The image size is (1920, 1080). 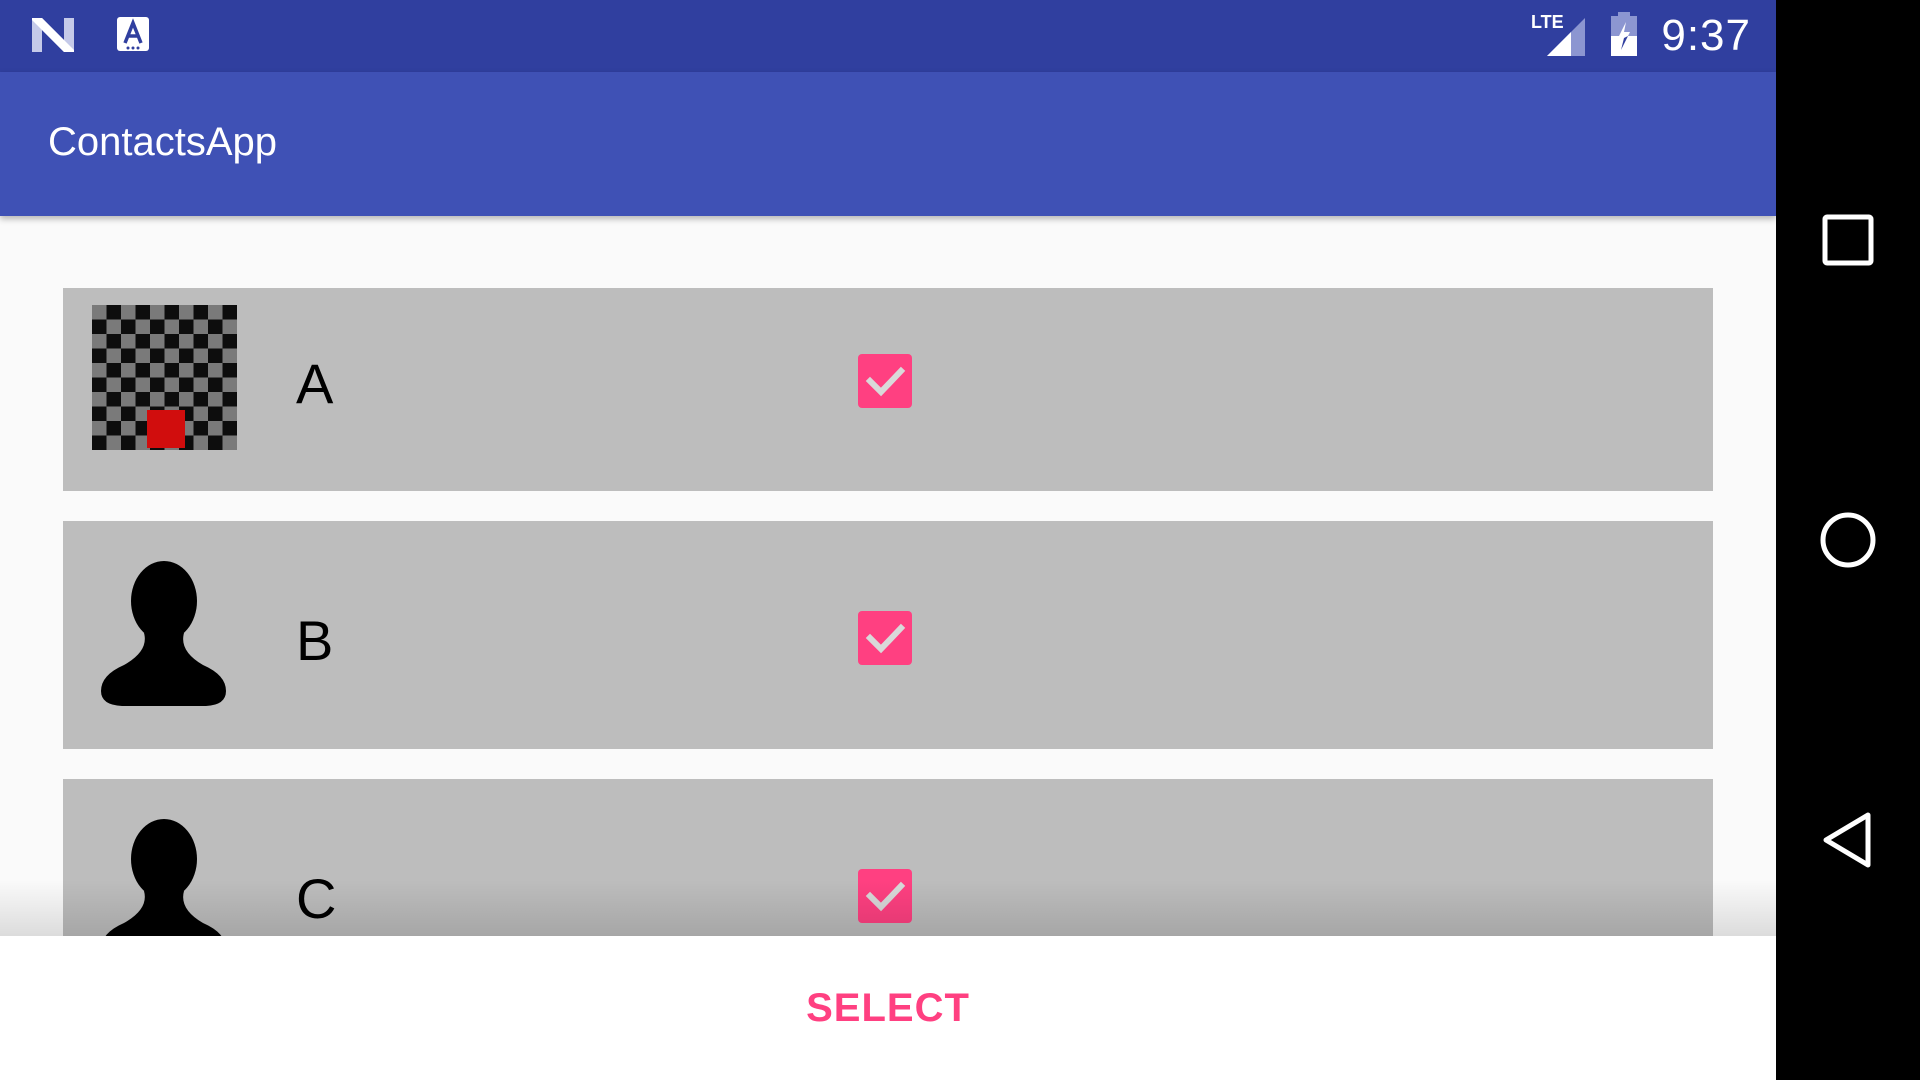 I want to click on navigation-bar, so click(x=1848, y=540).